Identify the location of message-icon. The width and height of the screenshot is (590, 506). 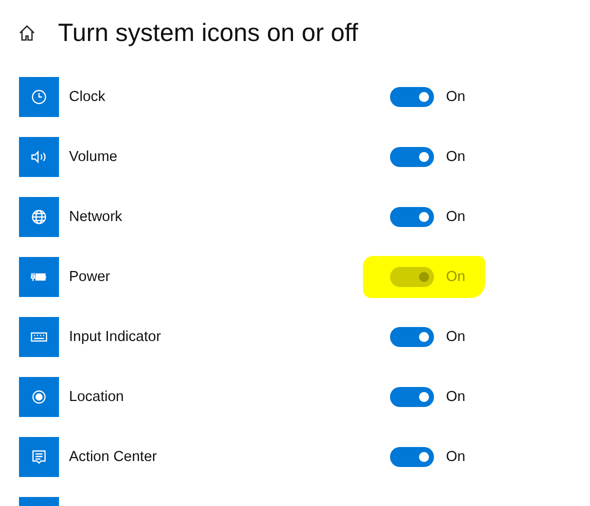
(39, 457).